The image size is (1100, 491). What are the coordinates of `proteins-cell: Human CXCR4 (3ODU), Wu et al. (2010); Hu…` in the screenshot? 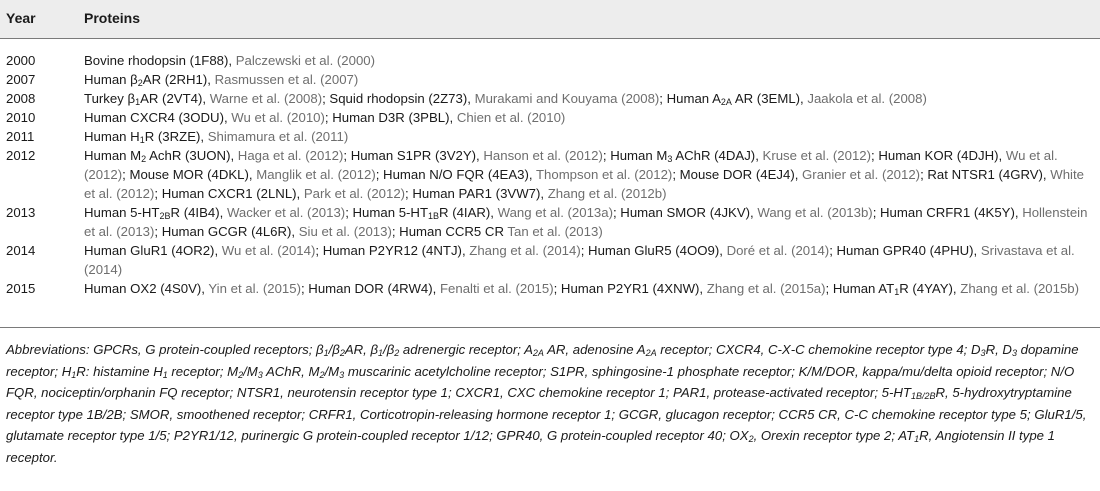 It's located at (592, 117).